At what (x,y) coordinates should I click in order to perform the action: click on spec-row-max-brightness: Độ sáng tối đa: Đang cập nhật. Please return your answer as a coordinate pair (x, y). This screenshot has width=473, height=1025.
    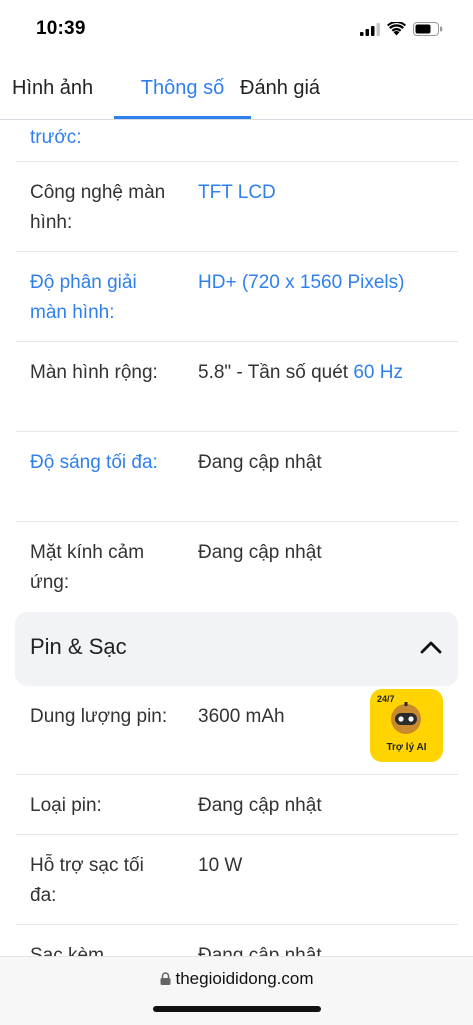
    Looking at the image, I should click on (237, 477).